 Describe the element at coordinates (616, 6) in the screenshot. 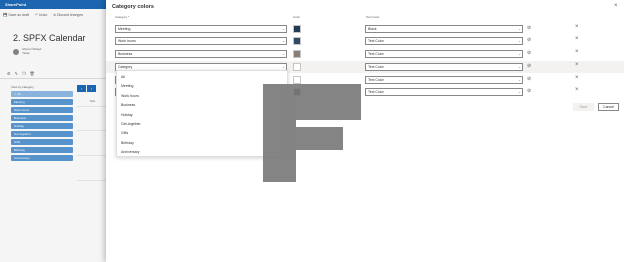

I see `close-icon: ×` at that location.